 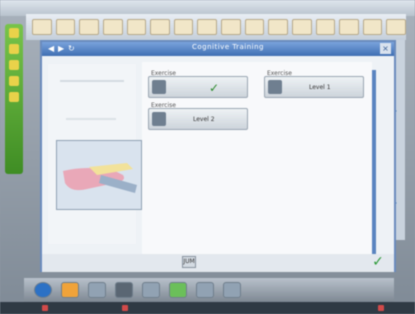 I want to click on user-icon, so click(x=124, y=290).